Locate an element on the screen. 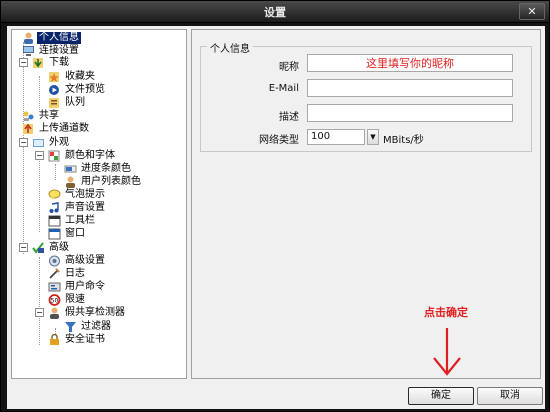 The height and width of the screenshot is (412, 550). progress-color-icon is located at coordinates (70, 169).